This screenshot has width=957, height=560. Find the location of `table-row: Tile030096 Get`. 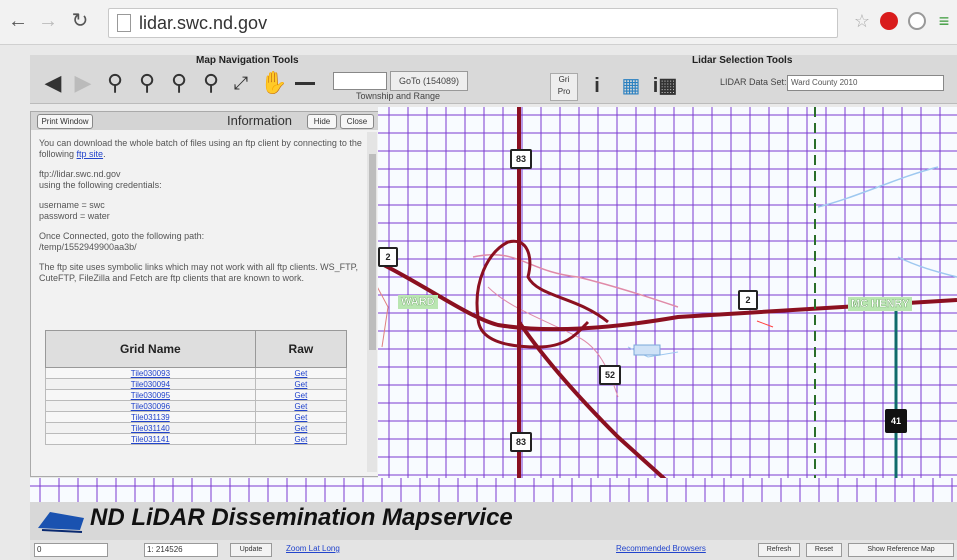

table-row: Tile030096 Get is located at coordinates (196, 406).